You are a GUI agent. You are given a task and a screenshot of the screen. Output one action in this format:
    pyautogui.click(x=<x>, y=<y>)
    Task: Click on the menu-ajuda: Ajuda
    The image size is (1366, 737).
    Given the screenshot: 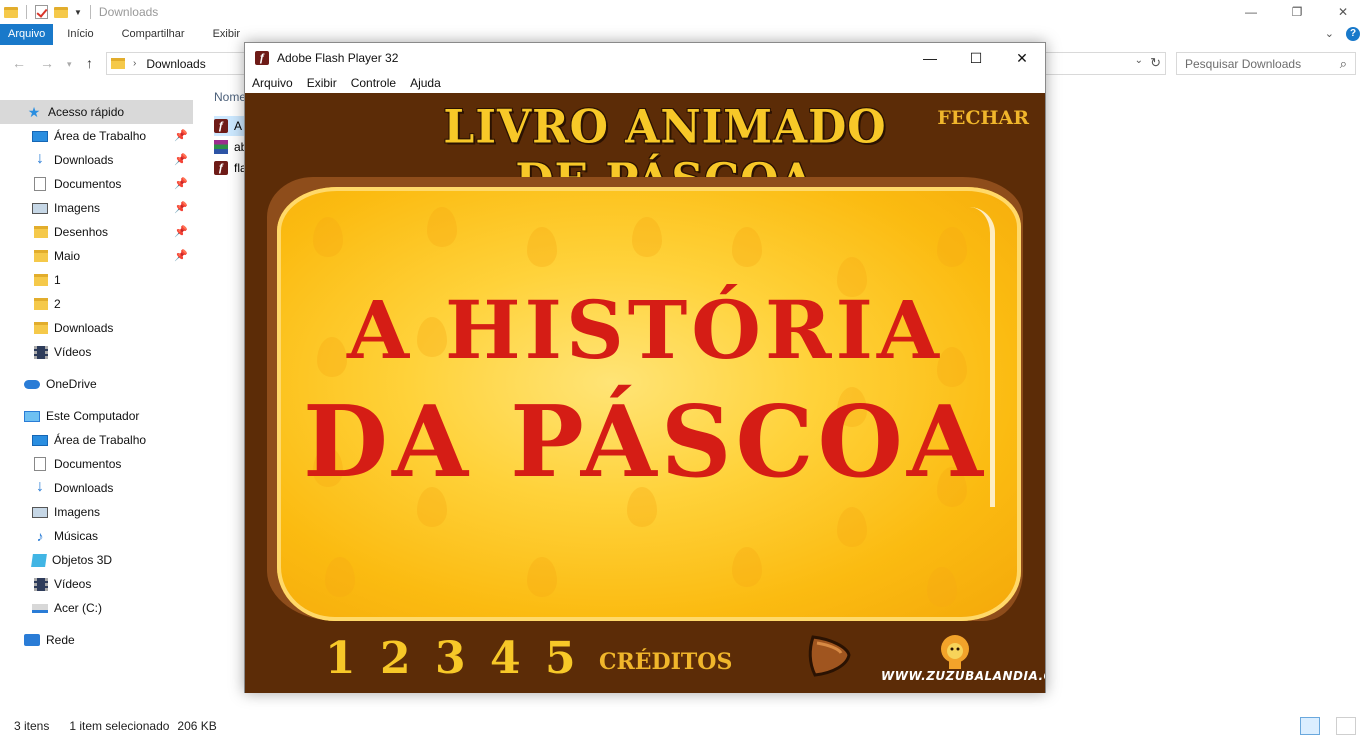 What is the action you would take?
    pyautogui.click(x=425, y=83)
    